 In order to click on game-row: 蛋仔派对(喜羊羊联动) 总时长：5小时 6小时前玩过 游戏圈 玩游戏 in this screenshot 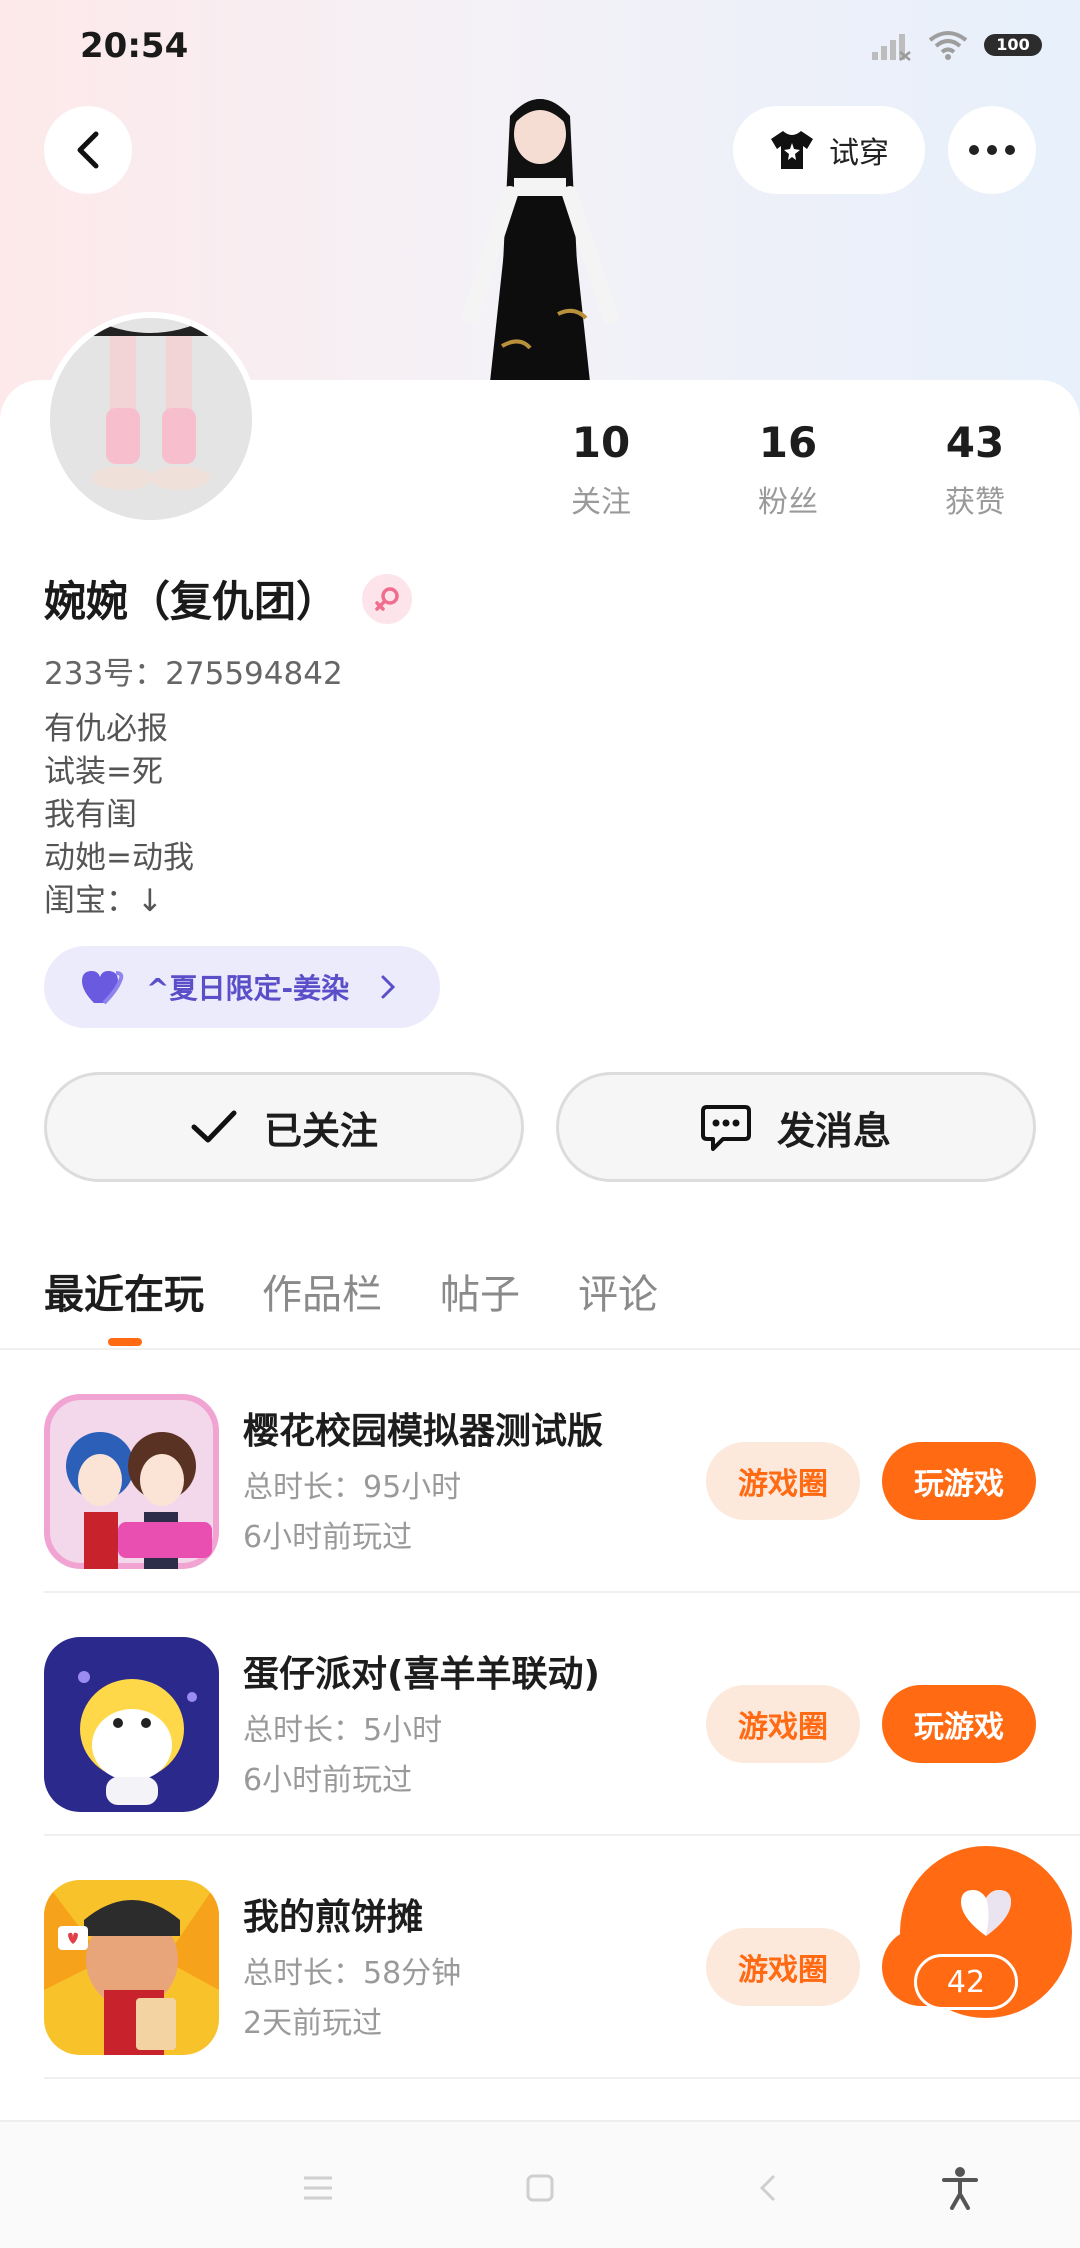, I will do `click(540, 1714)`.